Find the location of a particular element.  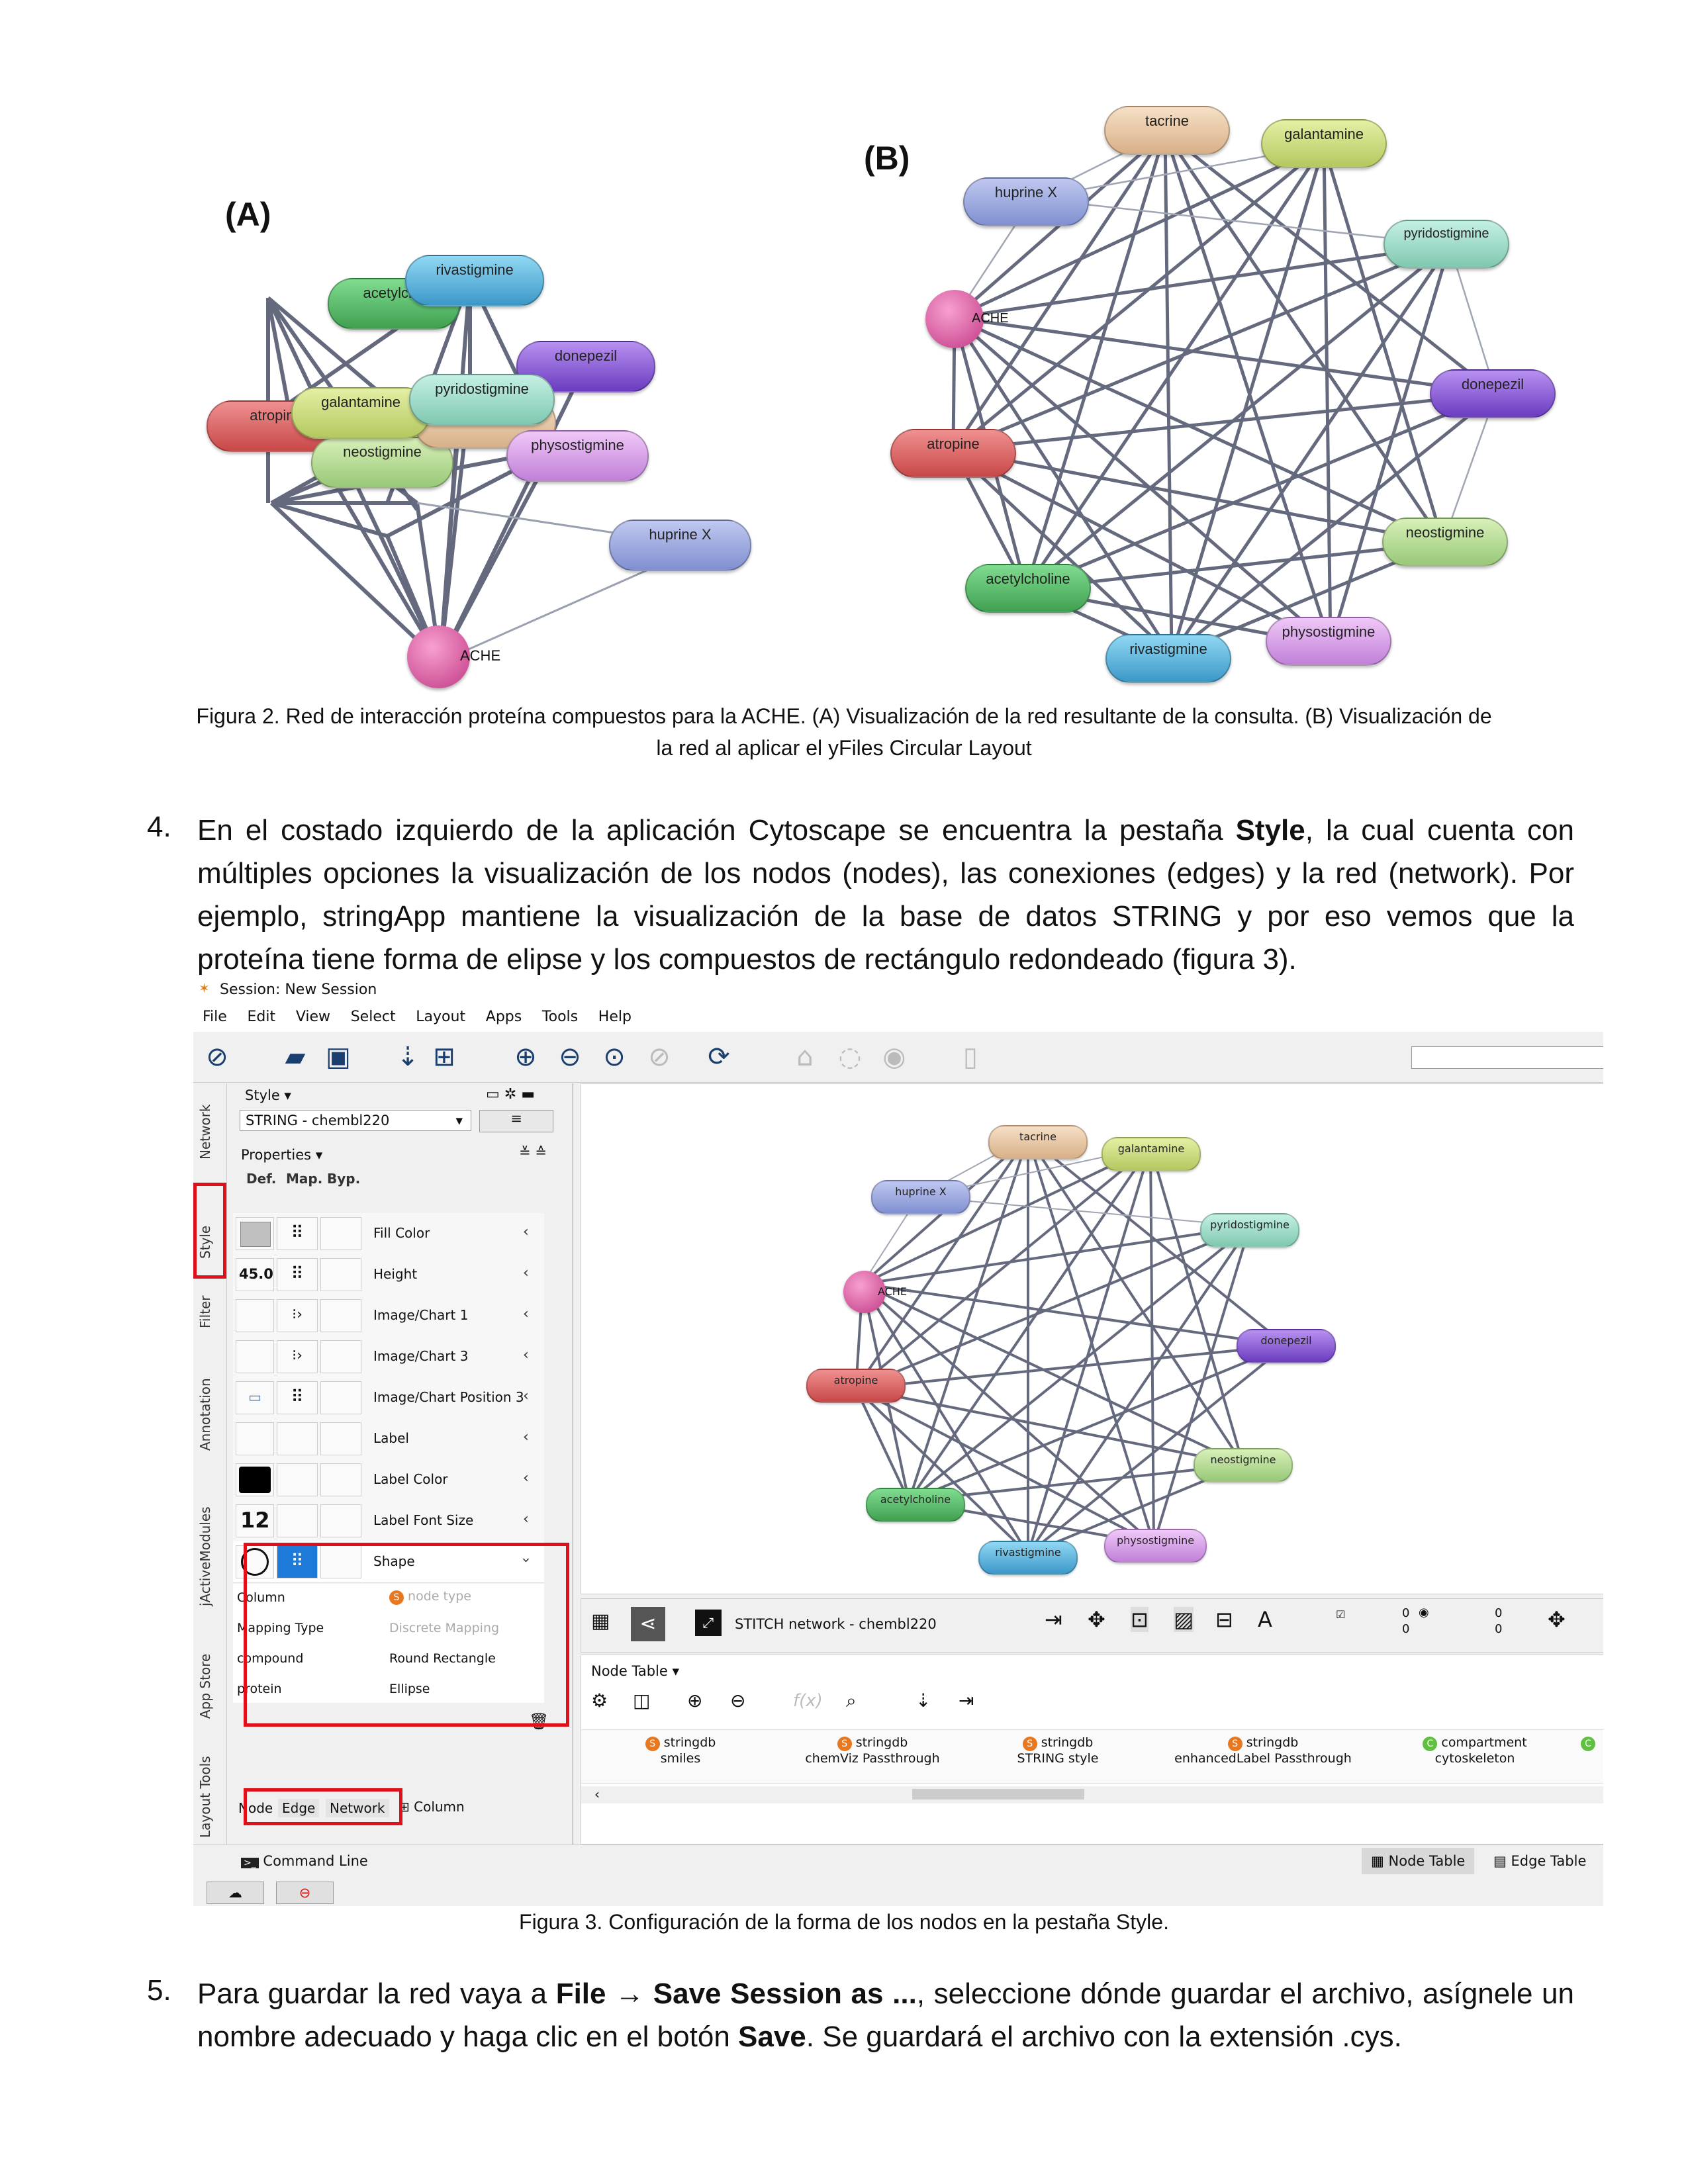

grid-view-icon: ▦ is located at coordinates (600, 1621).